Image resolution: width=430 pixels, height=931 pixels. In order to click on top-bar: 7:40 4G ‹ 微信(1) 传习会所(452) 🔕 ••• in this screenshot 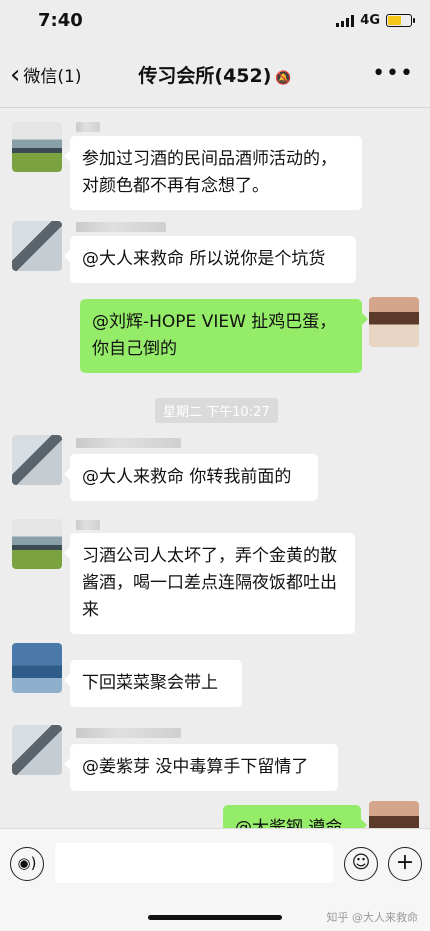, I will do `click(215, 54)`.